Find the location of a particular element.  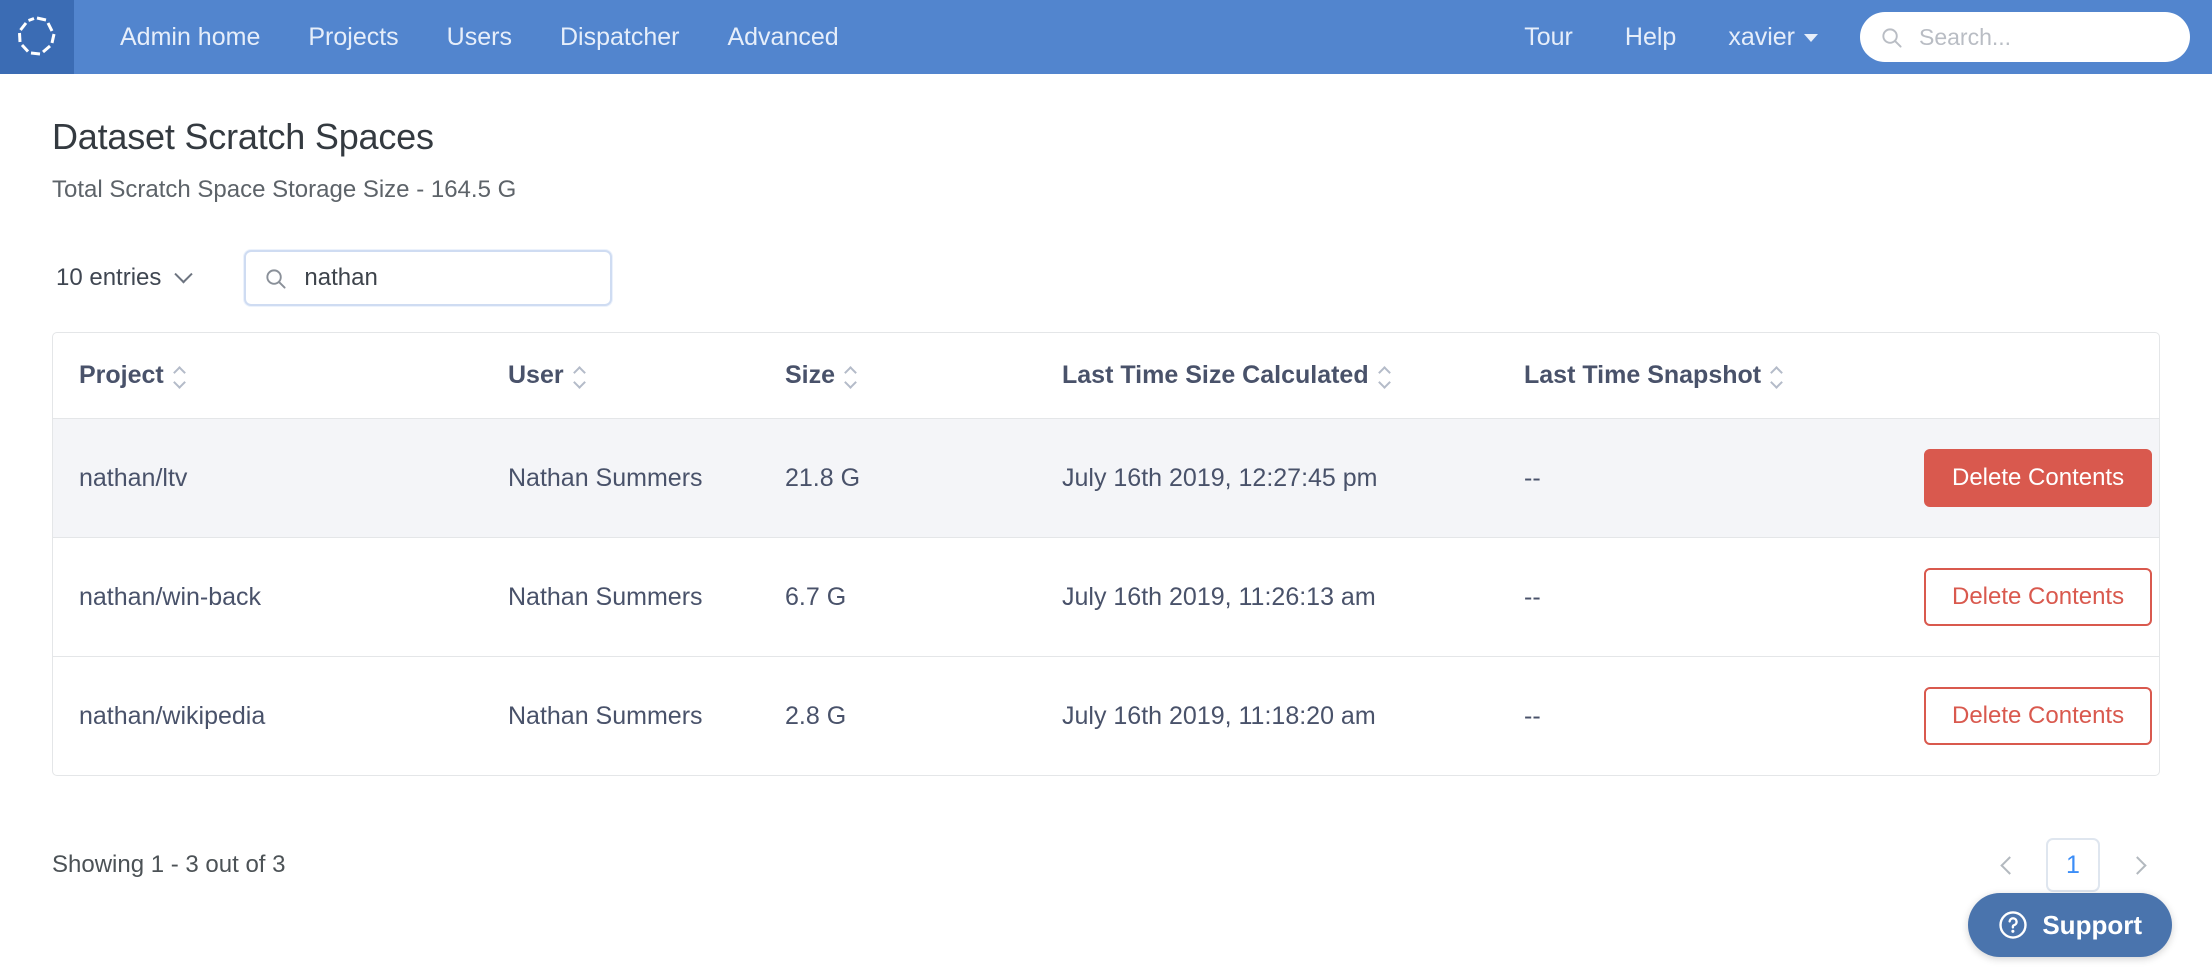

nav-item-projects: Projects is located at coordinates (353, 37).